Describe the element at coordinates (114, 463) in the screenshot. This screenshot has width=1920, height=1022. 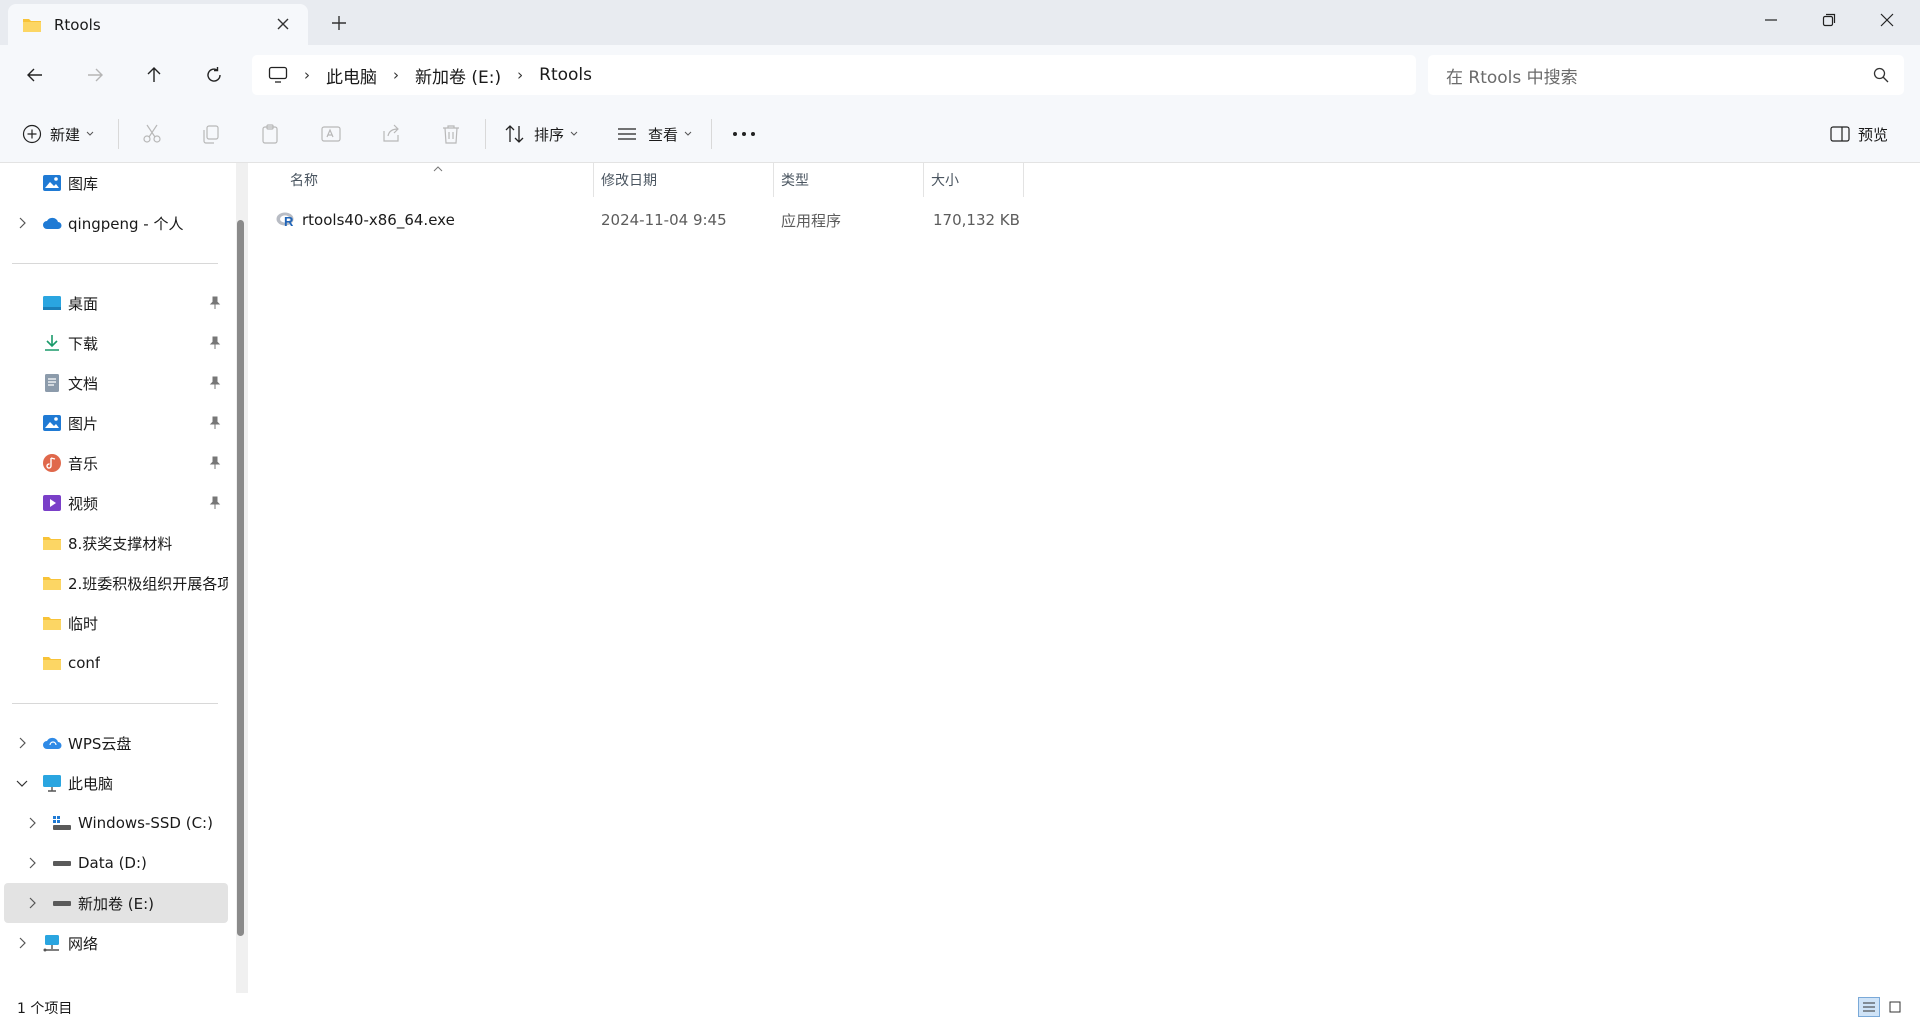
I see `sidebar-item-music: 音乐` at that location.